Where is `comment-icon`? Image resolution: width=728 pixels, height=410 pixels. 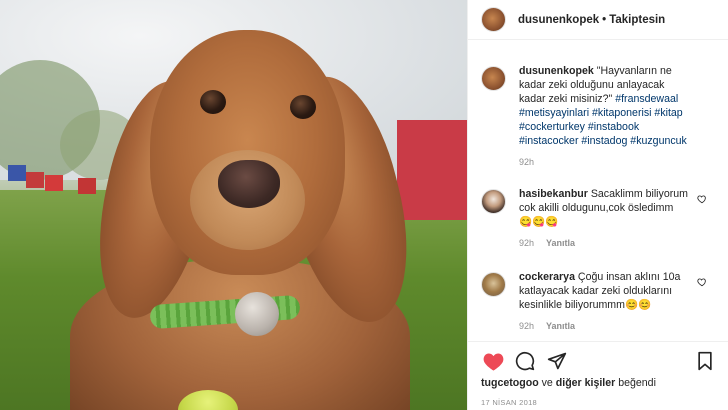 comment-icon is located at coordinates (525, 361).